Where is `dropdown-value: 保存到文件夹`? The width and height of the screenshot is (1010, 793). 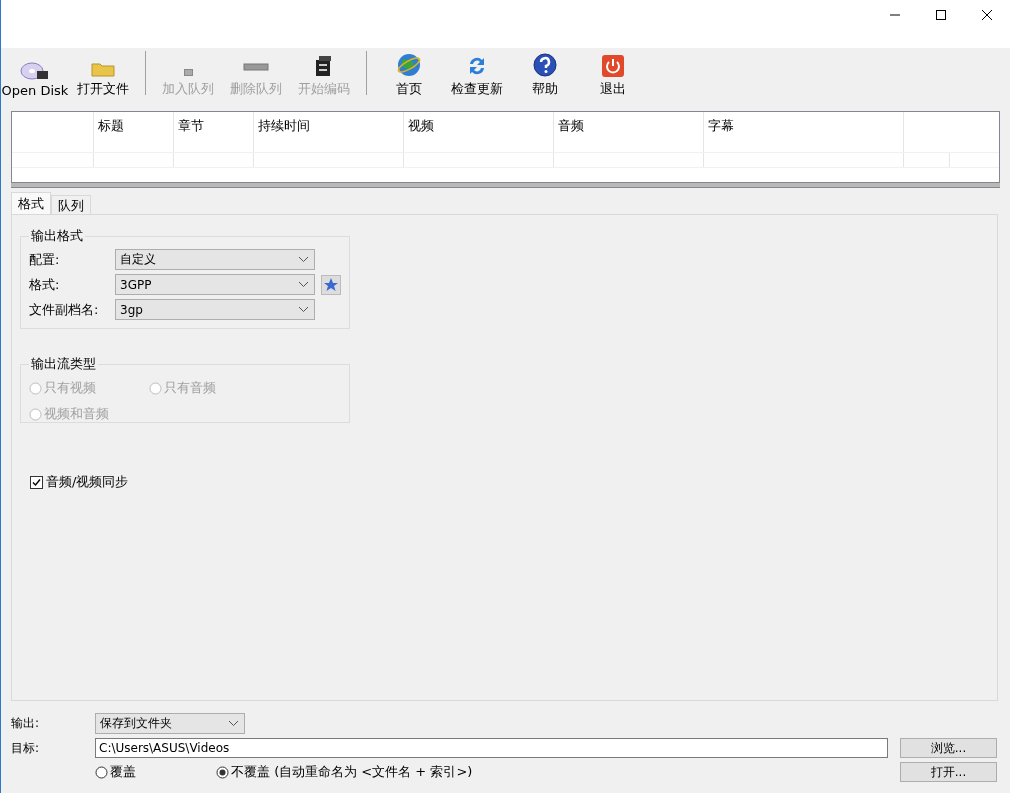
dropdown-value: 保存到文件夹 is located at coordinates (136, 723).